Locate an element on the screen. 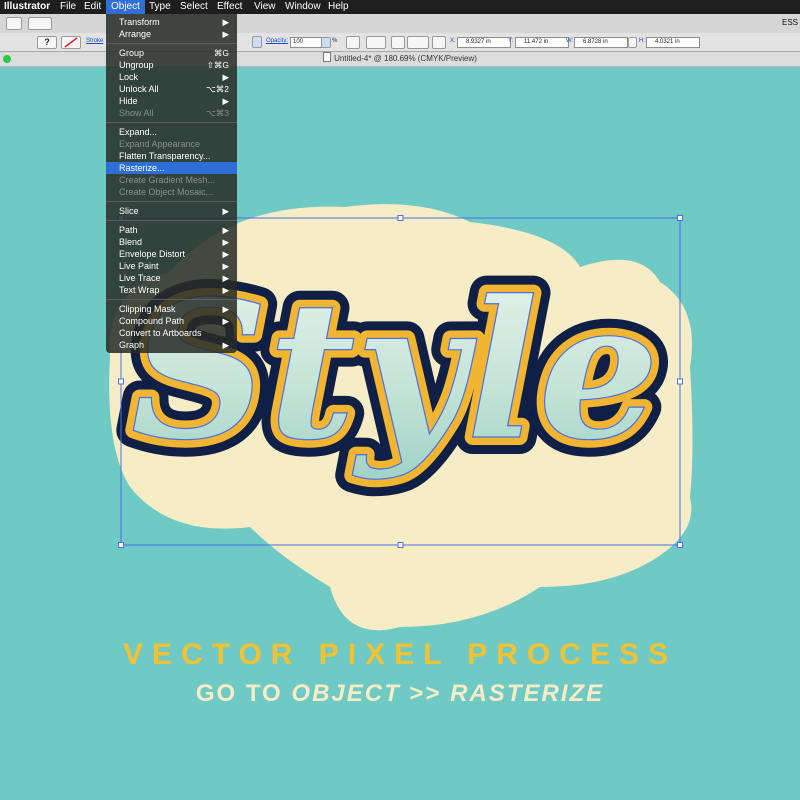 The image size is (800, 800). handle-top-middle is located at coordinates (400, 218).